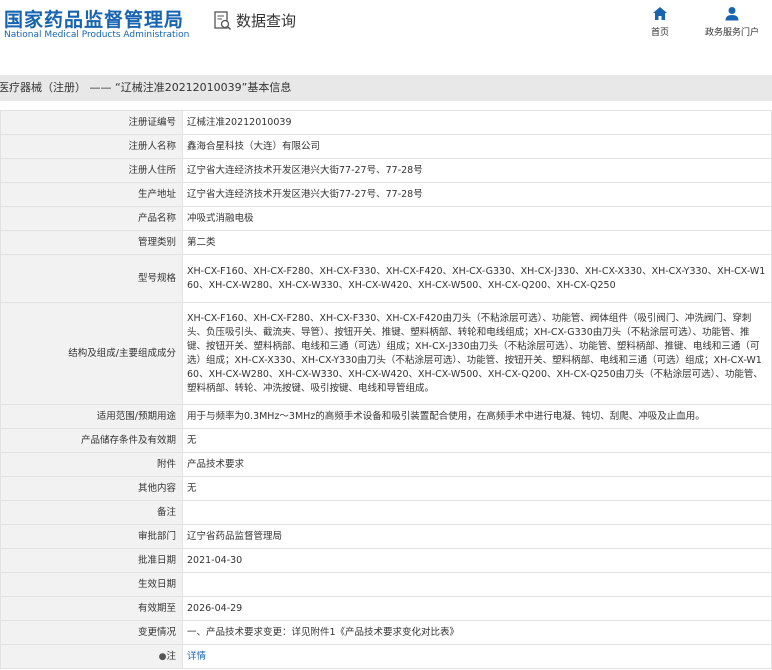 Image resolution: width=772 pixels, height=670 pixels. I want to click on table-row: 注册证编号 辽械注准20212010039, so click(386, 122).